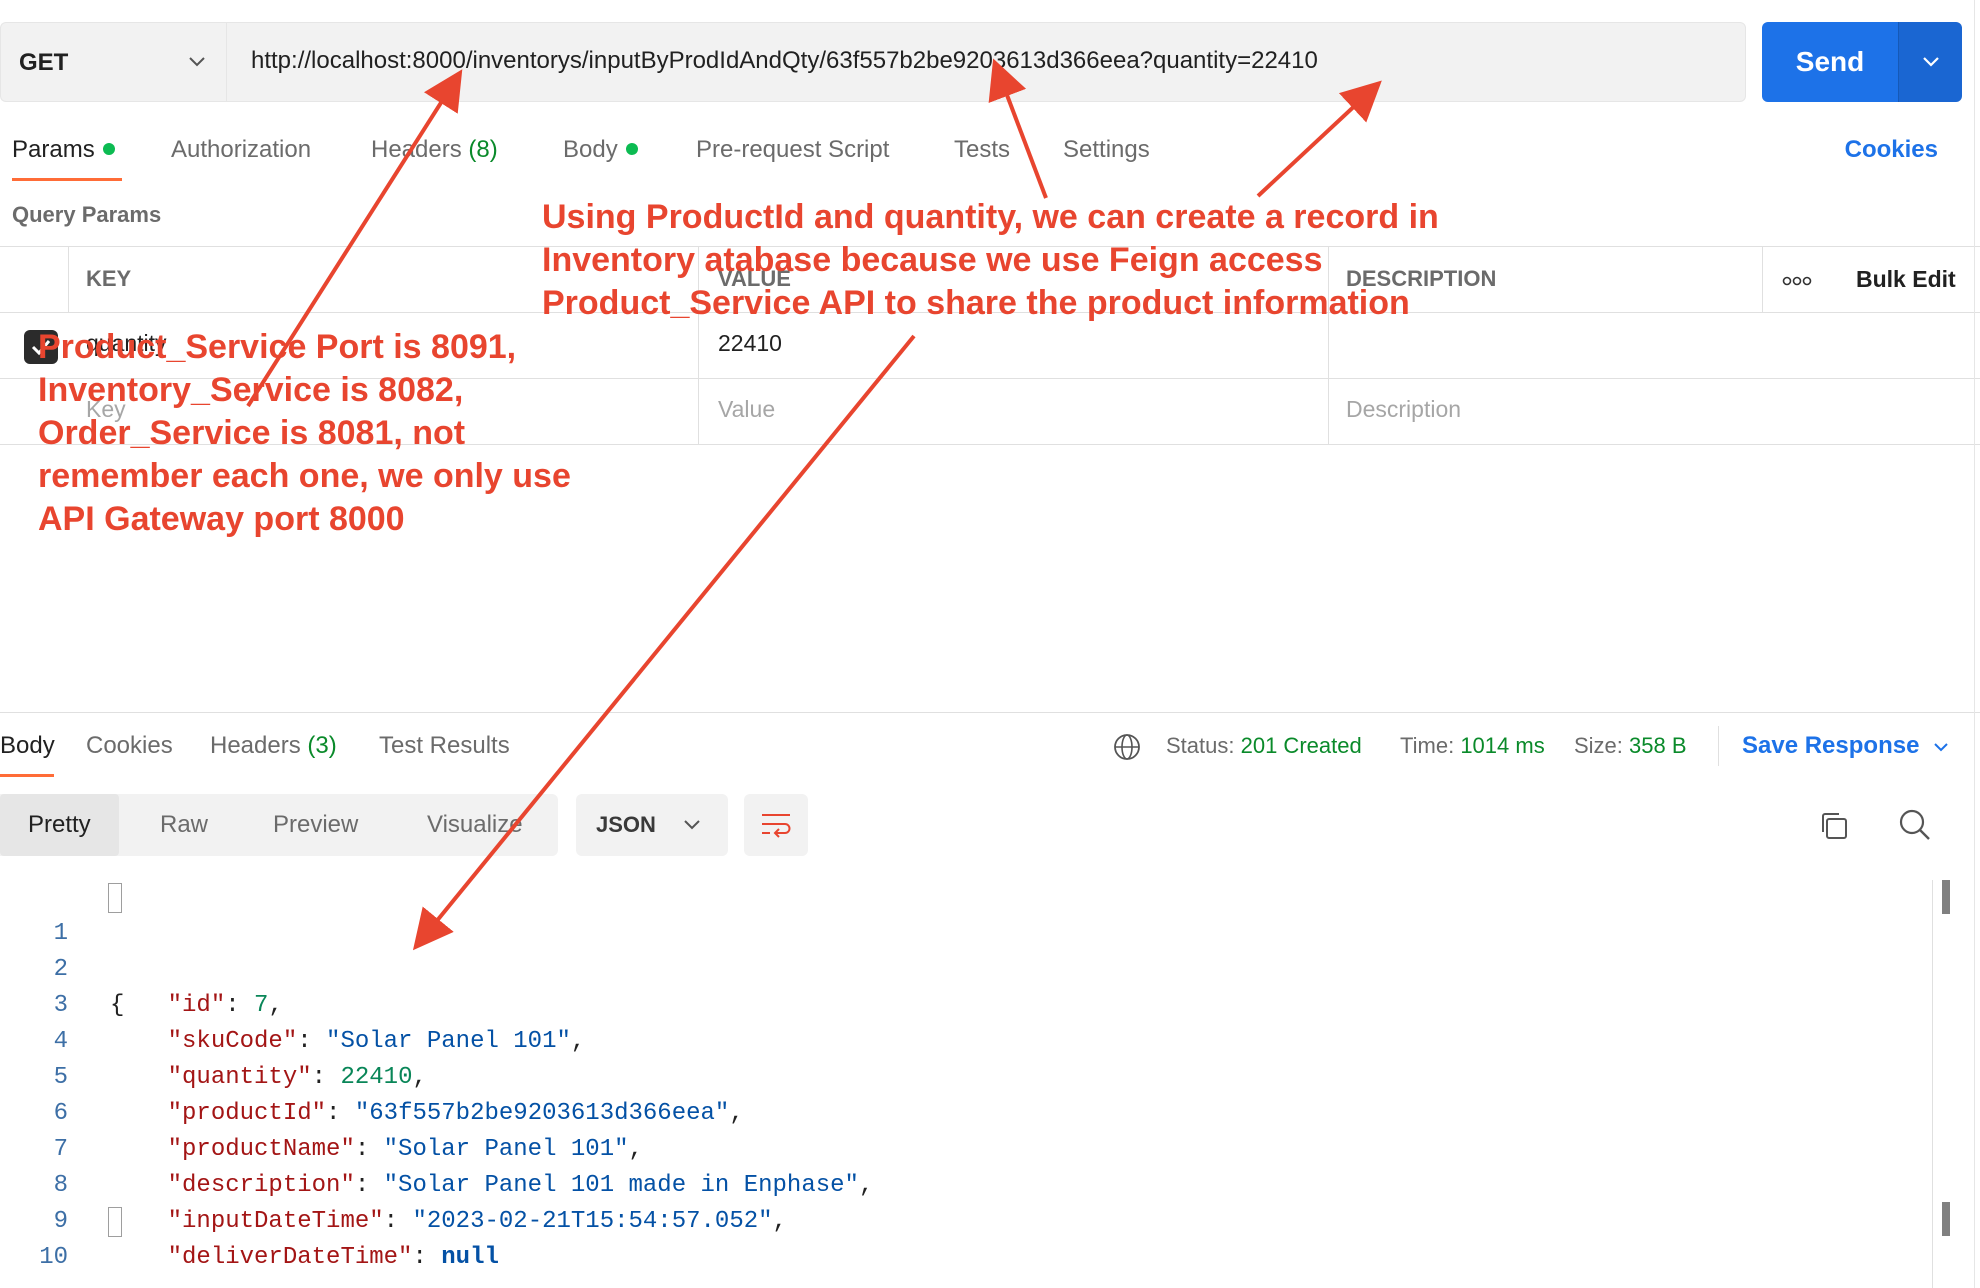 Image resolution: width=1980 pixels, height=1288 pixels. What do you see at coordinates (1891, 150) in the screenshot?
I see `cookies-link: Cookies` at bounding box center [1891, 150].